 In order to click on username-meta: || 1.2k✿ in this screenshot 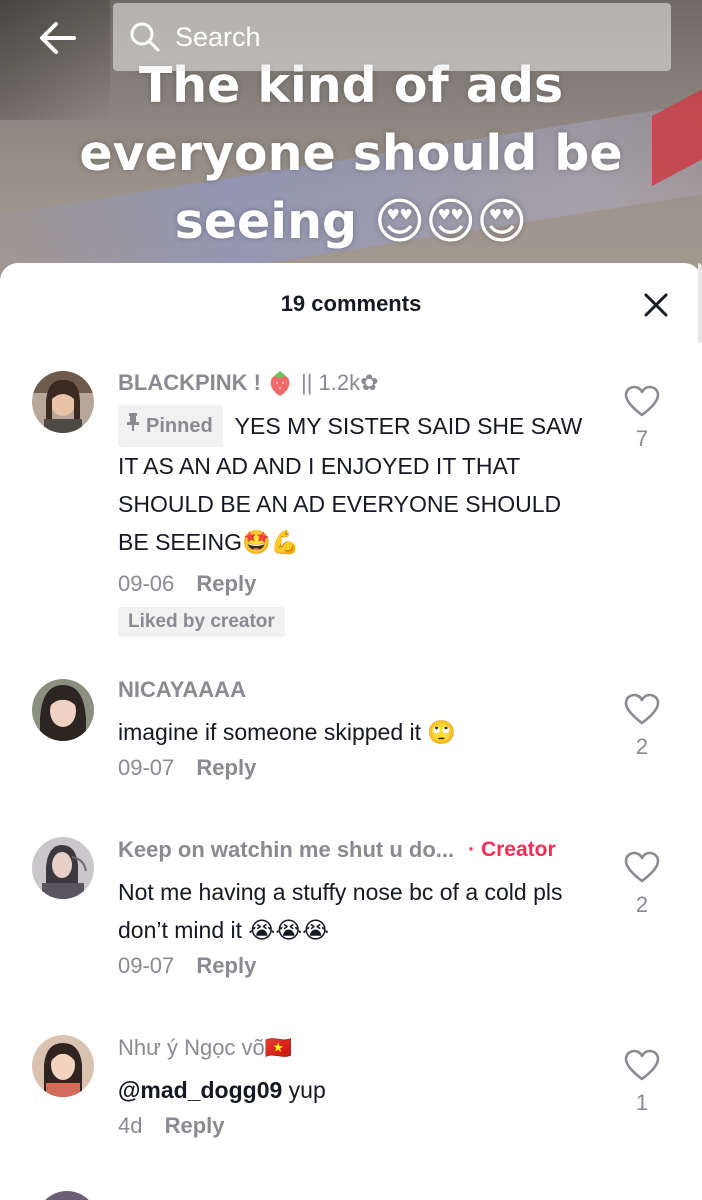, I will do `click(323, 383)`.